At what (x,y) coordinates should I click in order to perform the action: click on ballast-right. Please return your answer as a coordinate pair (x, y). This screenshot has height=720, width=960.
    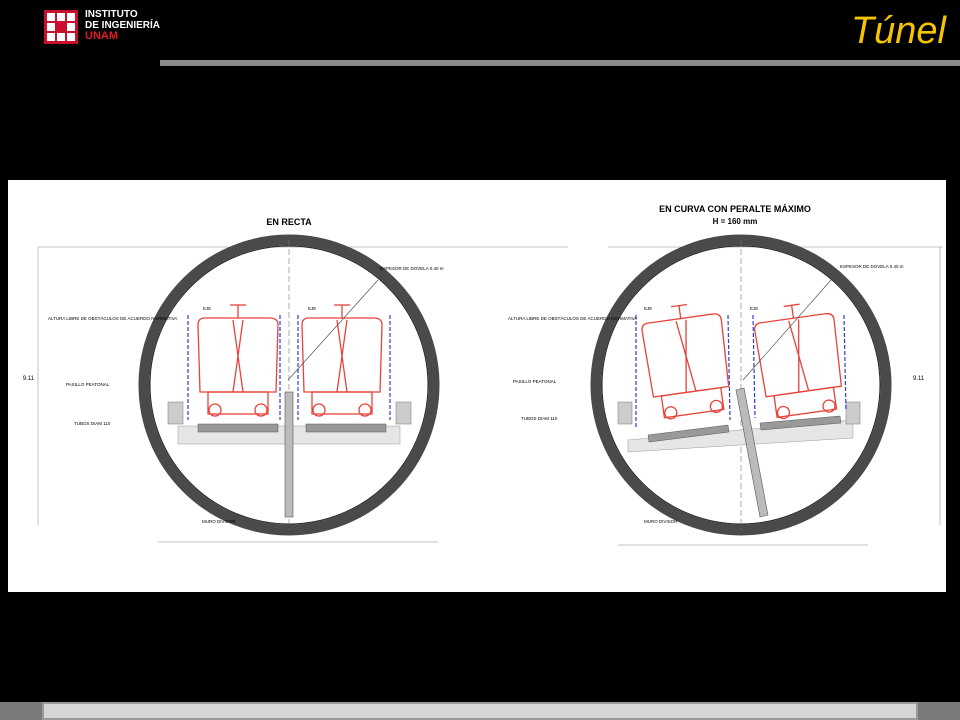
    Looking at the image, I should click on (346, 428).